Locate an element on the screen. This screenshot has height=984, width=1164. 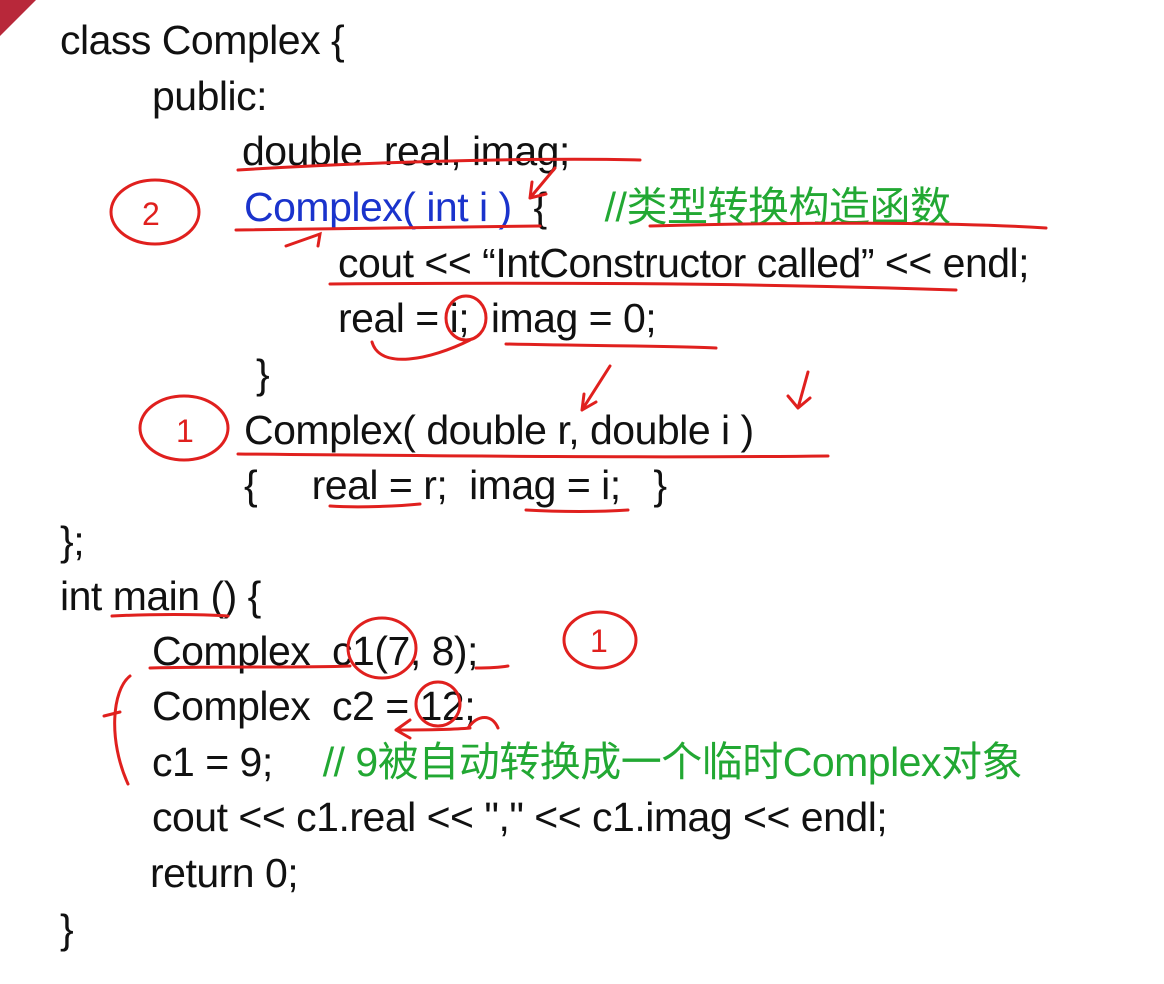
code-line-close-brace: } is located at coordinates (263, 374).